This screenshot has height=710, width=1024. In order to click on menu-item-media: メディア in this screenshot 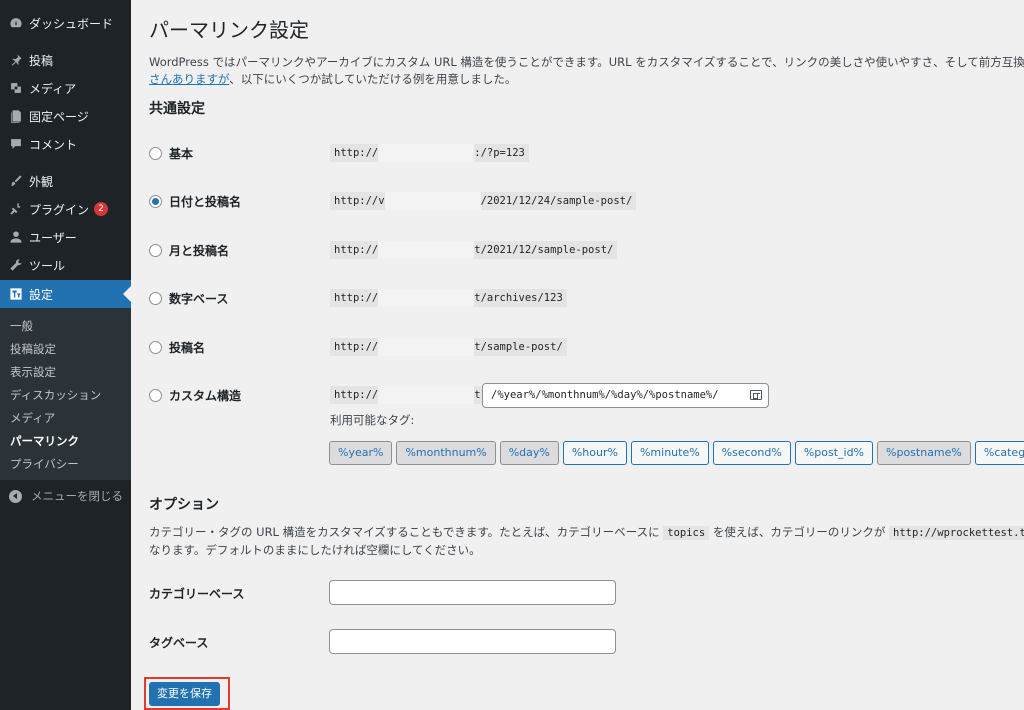, I will do `click(65, 88)`.